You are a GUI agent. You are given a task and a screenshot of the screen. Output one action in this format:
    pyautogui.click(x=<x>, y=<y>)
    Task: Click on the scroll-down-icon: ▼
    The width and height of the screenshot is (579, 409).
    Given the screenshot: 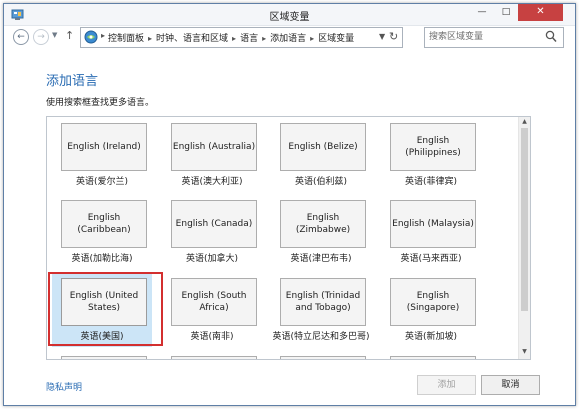 What is the action you would take?
    pyautogui.click(x=524, y=351)
    